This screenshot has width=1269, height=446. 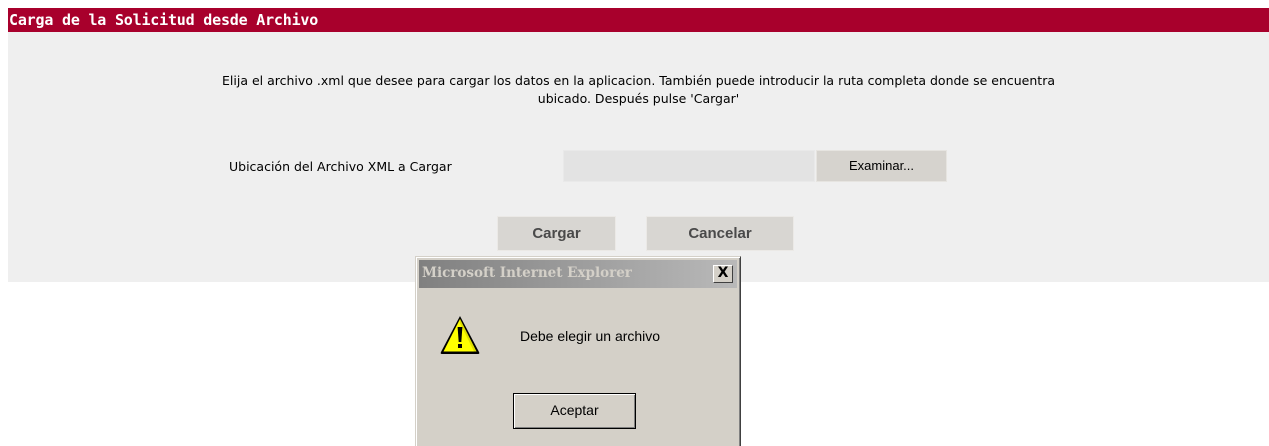 I want to click on dialog-titlebar: Microsoft Internet Explorer X, so click(x=578, y=274).